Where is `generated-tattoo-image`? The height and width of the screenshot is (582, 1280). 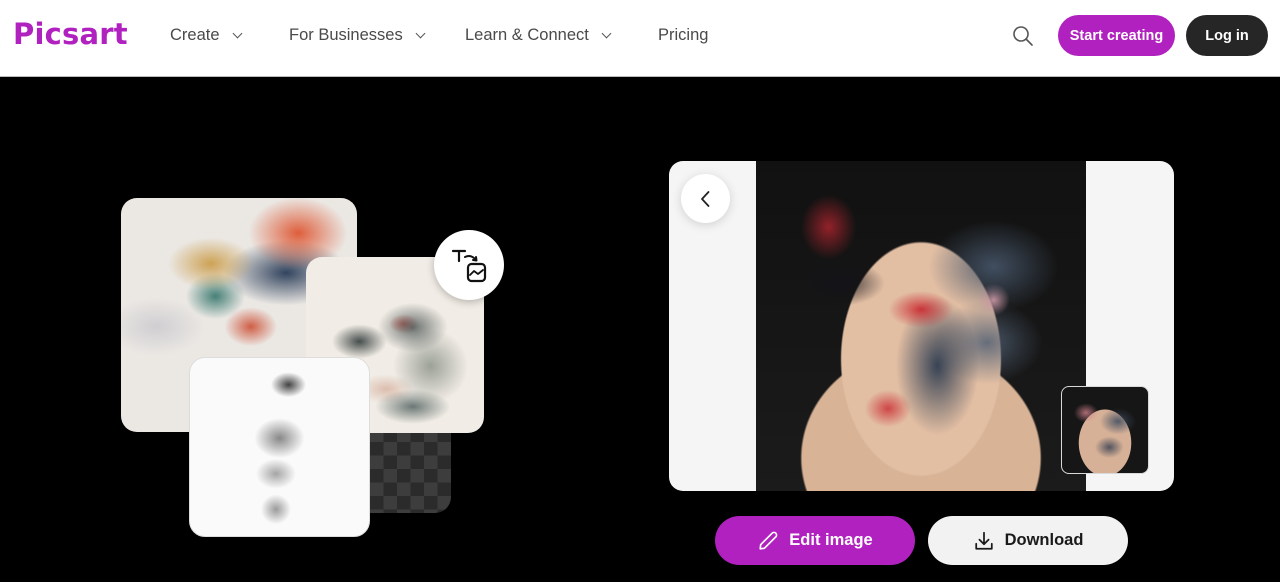 generated-tattoo-image is located at coordinates (921, 326).